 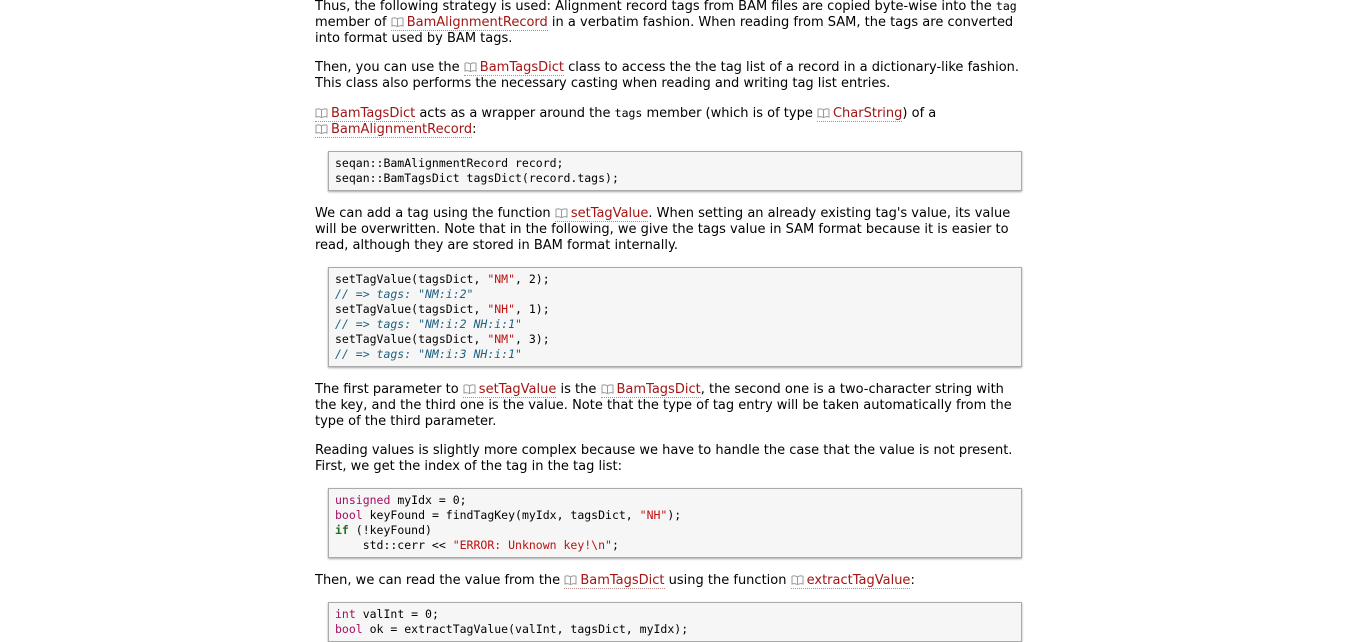 What do you see at coordinates (859, 114) in the screenshot?
I see `link-charstring: CharString` at bounding box center [859, 114].